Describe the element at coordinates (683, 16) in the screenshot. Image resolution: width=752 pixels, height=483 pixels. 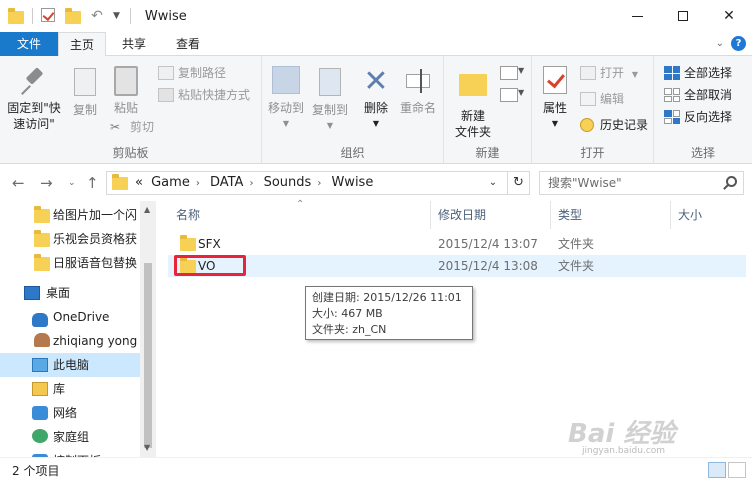
I see `maximize-button` at that location.